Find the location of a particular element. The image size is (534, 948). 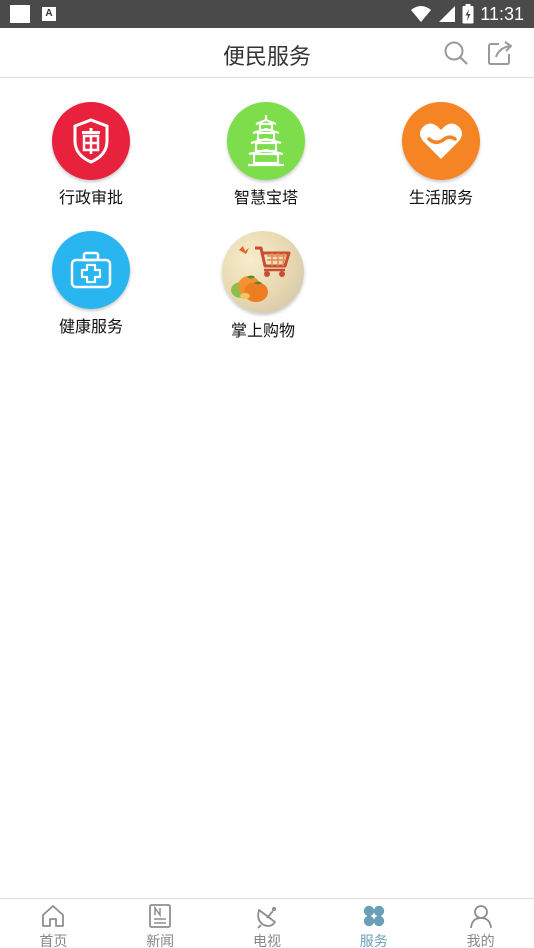

tab-profile: 我的 is located at coordinates (480, 923).